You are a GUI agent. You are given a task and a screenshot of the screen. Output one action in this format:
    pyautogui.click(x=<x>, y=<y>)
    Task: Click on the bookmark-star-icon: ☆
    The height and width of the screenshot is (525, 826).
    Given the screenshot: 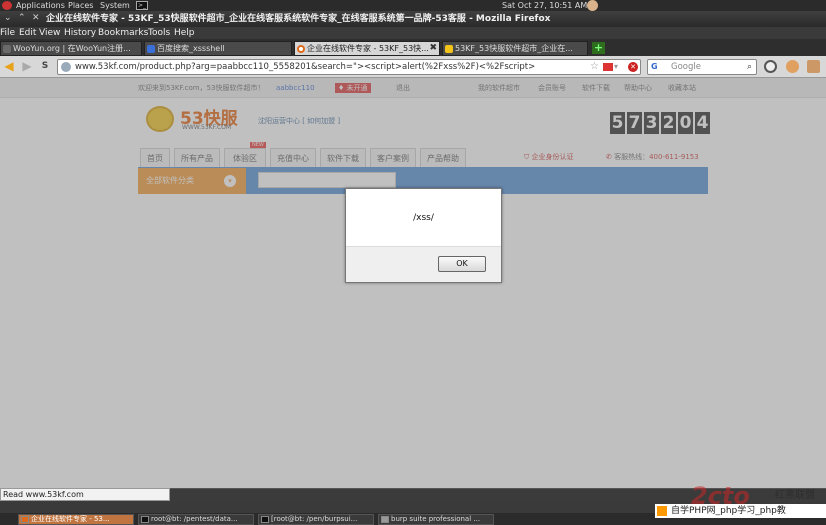 What is the action you would take?
    pyautogui.click(x=594, y=67)
    